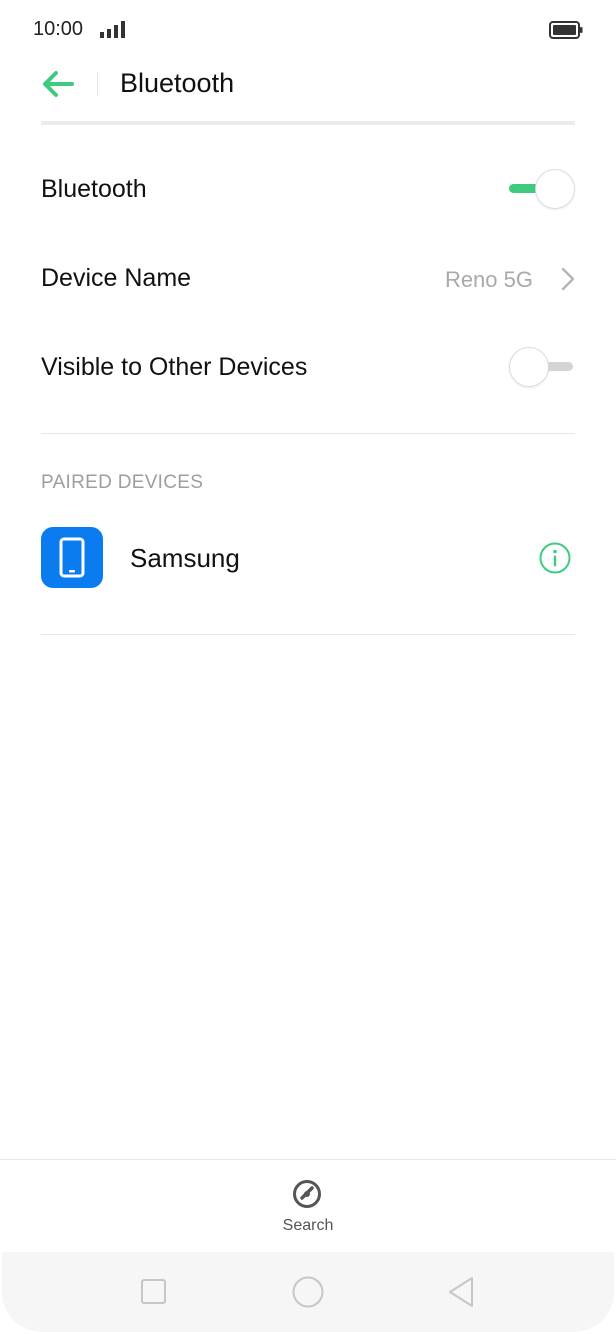  What do you see at coordinates (58, 29) in the screenshot?
I see `status-time: 10:00` at bounding box center [58, 29].